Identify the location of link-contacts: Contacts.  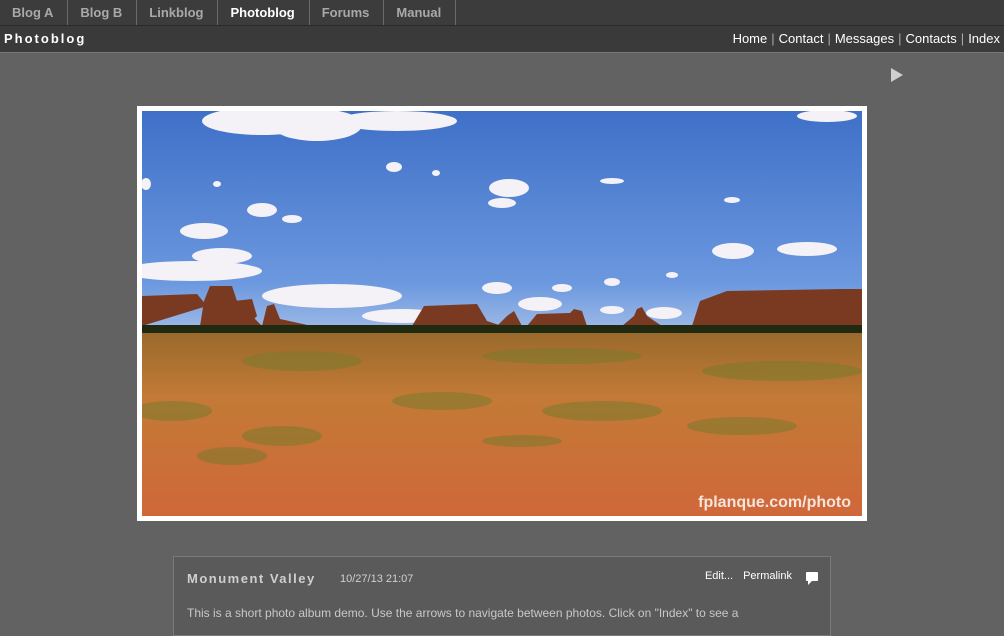
(930, 38).